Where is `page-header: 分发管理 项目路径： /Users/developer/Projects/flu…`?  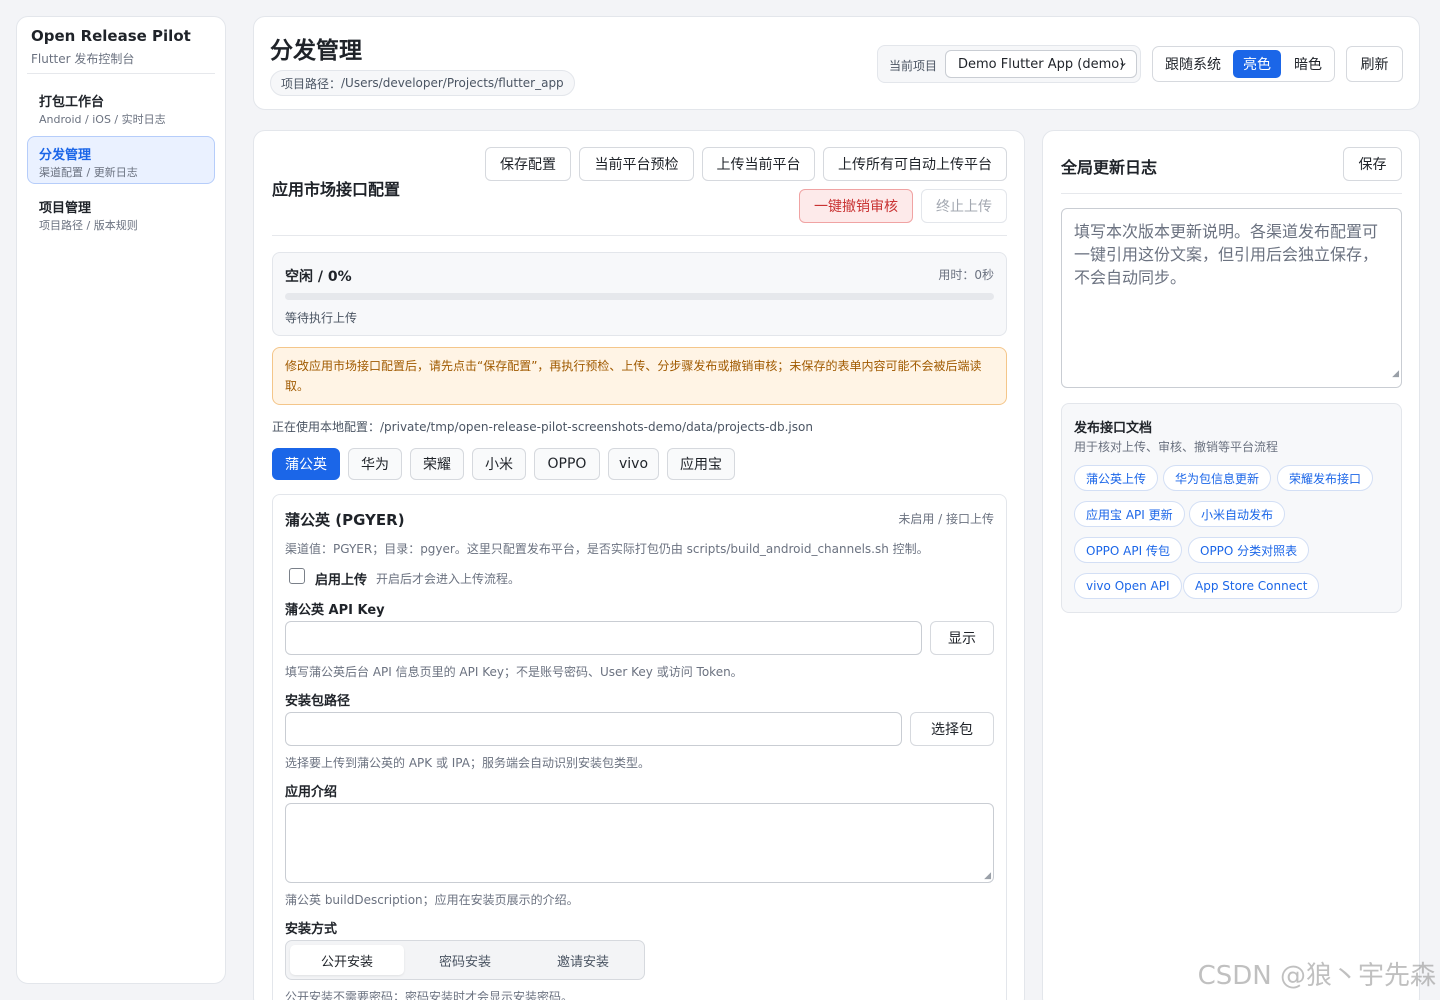
page-header: 分发管理 项目路径： /Users/developer/Projects/flu… is located at coordinates (836, 63).